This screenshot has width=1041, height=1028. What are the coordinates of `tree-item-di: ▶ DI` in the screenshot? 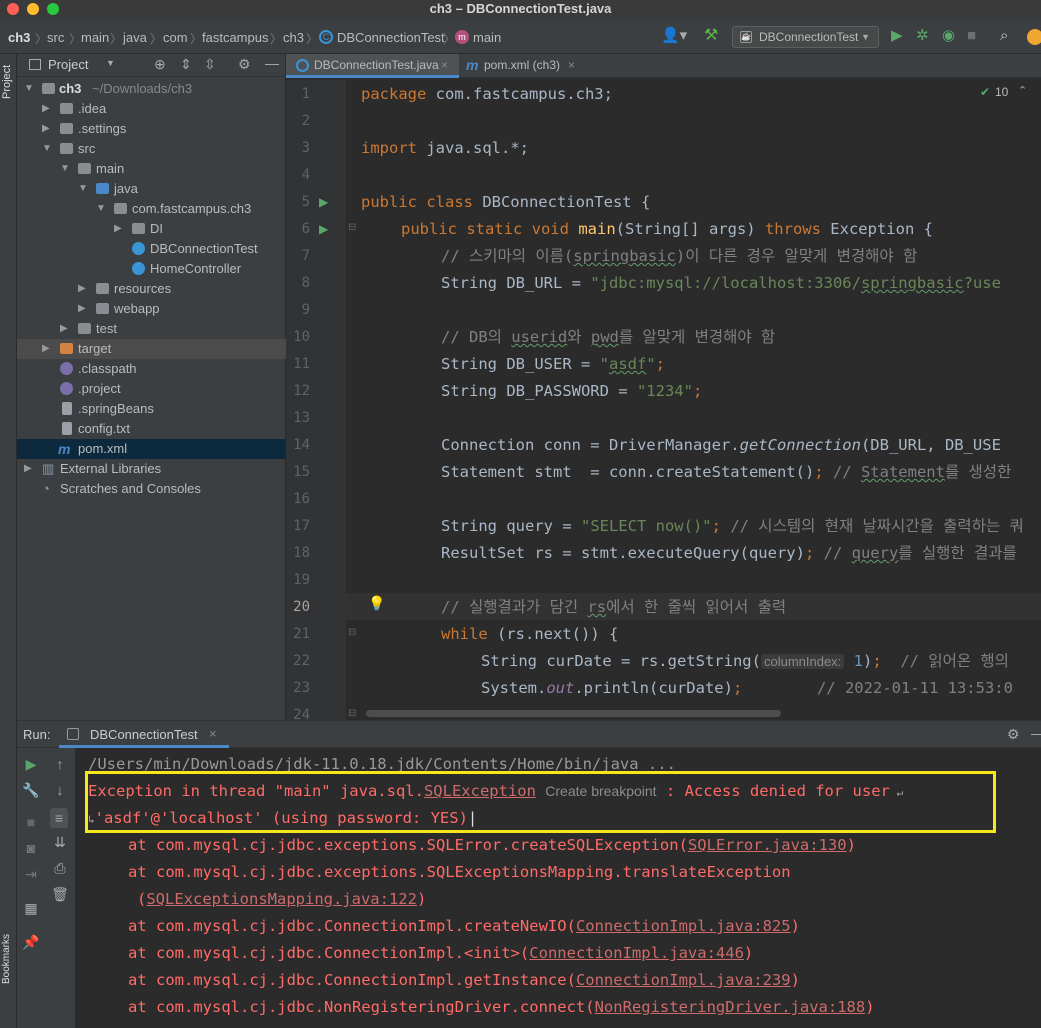 It's located at (151, 229).